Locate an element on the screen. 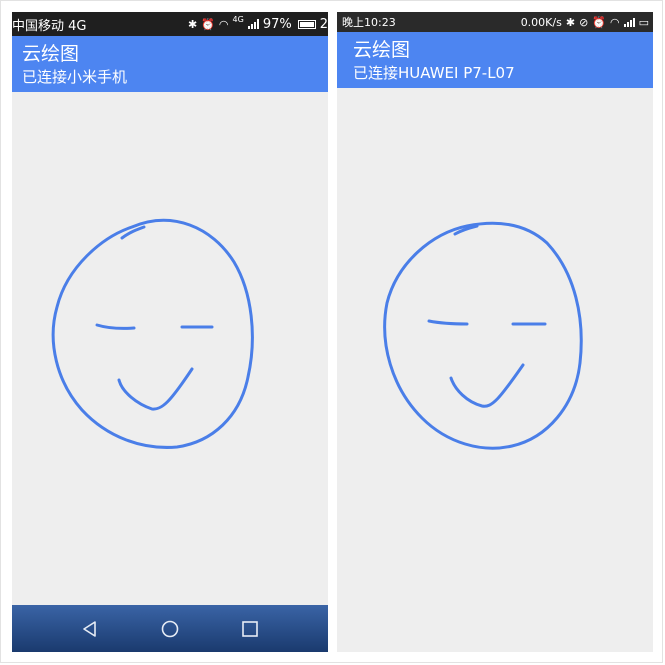  connection-status: 已连接HUAWEI P7-L07 is located at coordinates (434, 73).